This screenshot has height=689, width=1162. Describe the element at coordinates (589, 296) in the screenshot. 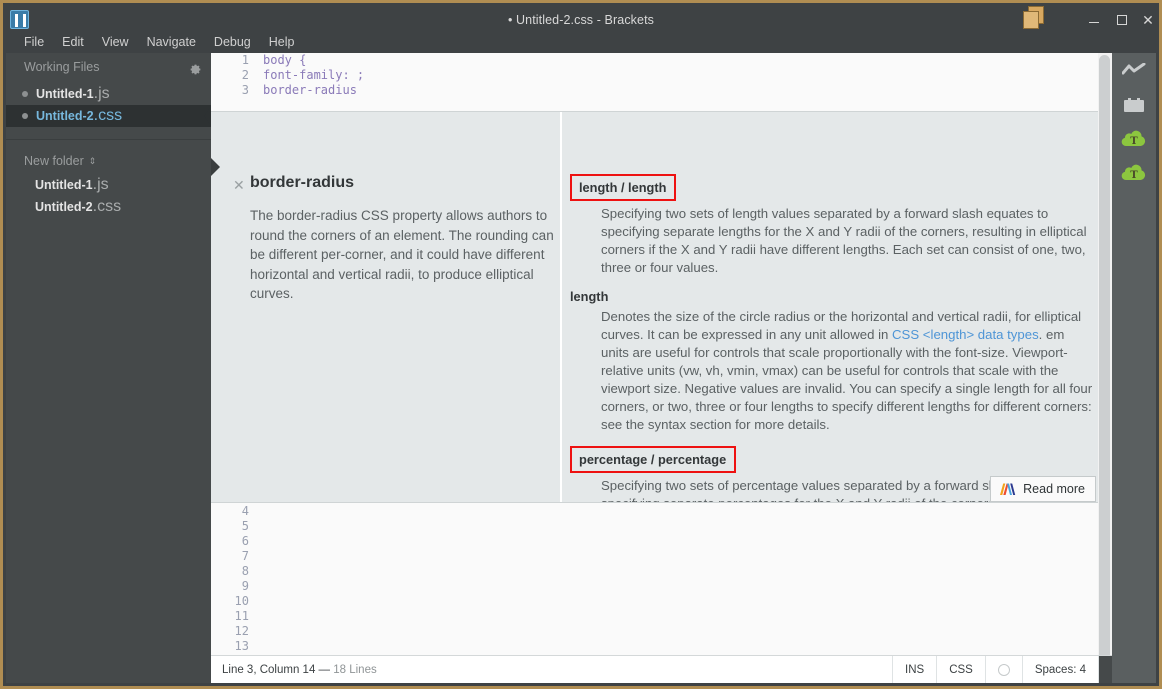

I see `doc-term-length: length` at that location.